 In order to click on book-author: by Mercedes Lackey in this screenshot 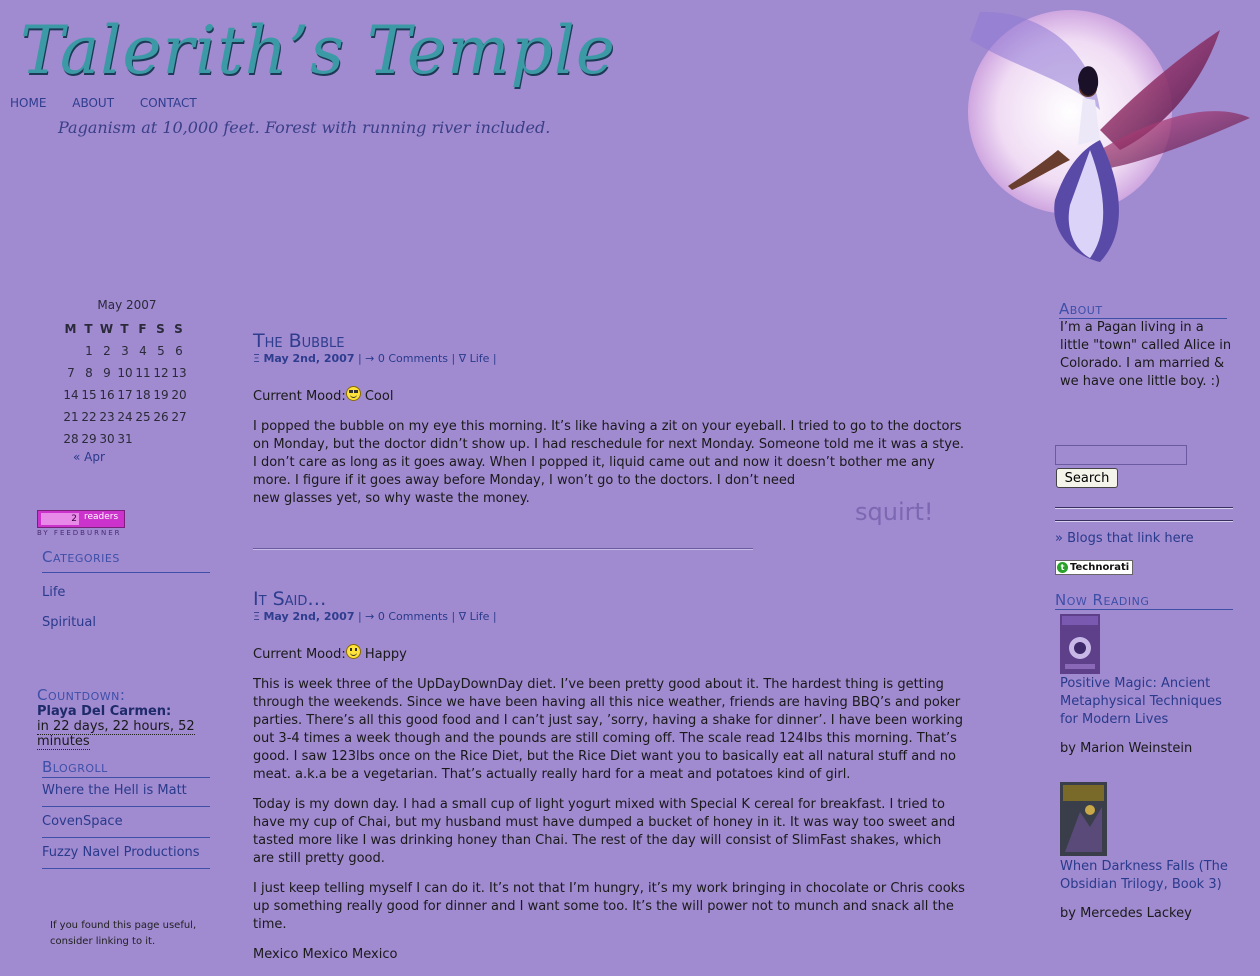, I will do `click(1126, 913)`.